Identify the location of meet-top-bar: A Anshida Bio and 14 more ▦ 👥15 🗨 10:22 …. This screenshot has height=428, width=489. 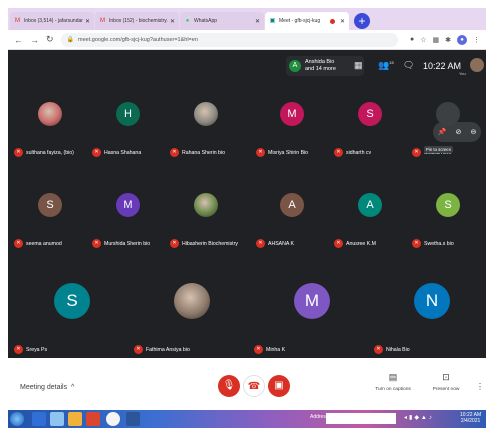
(247, 65).